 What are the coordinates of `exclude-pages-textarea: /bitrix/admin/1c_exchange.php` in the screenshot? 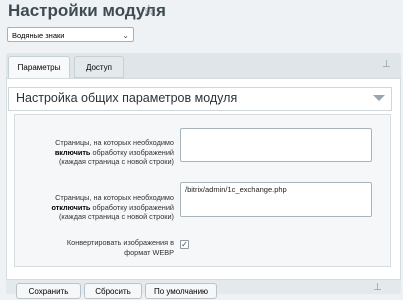 It's located at (276, 199).